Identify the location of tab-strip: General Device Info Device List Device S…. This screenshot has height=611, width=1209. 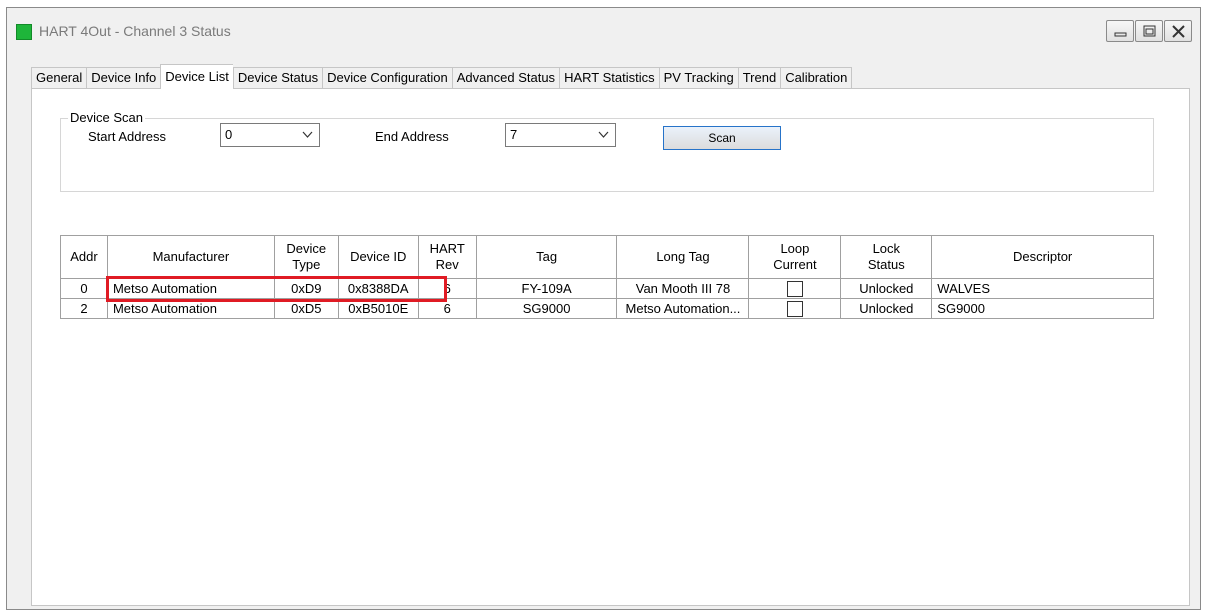
(442, 76).